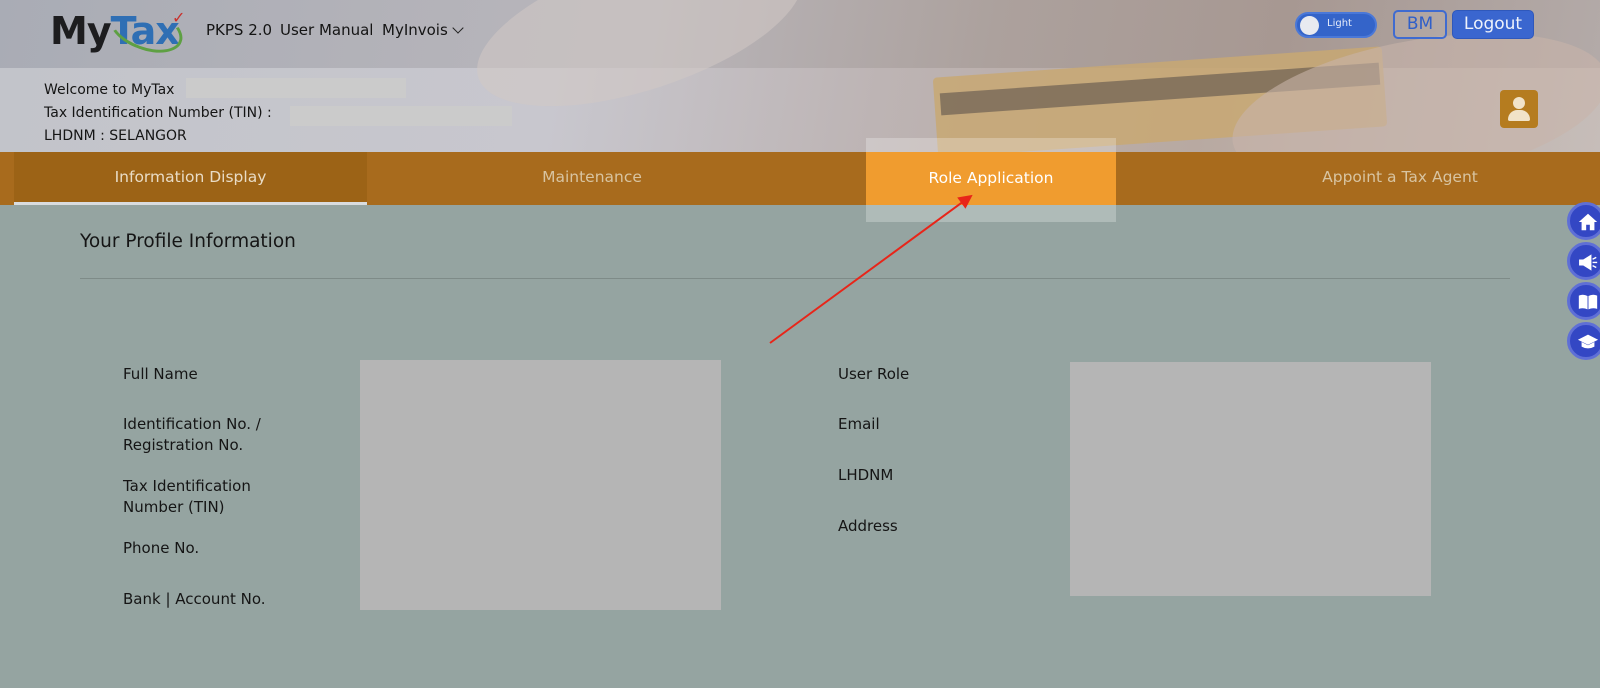 This screenshot has height=688, width=1600. I want to click on graduation-cap-icon, so click(1588, 341).